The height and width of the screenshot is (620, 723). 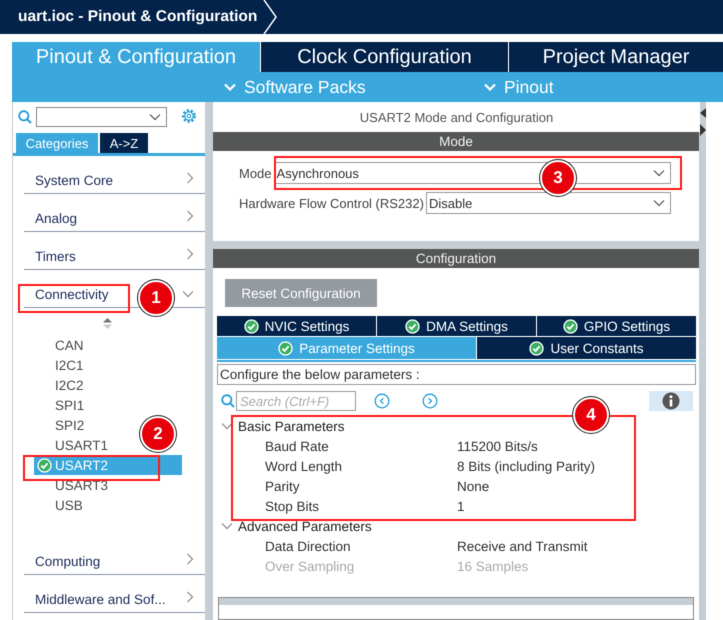 I want to click on main-tab: Clock Configuration, so click(x=384, y=57).